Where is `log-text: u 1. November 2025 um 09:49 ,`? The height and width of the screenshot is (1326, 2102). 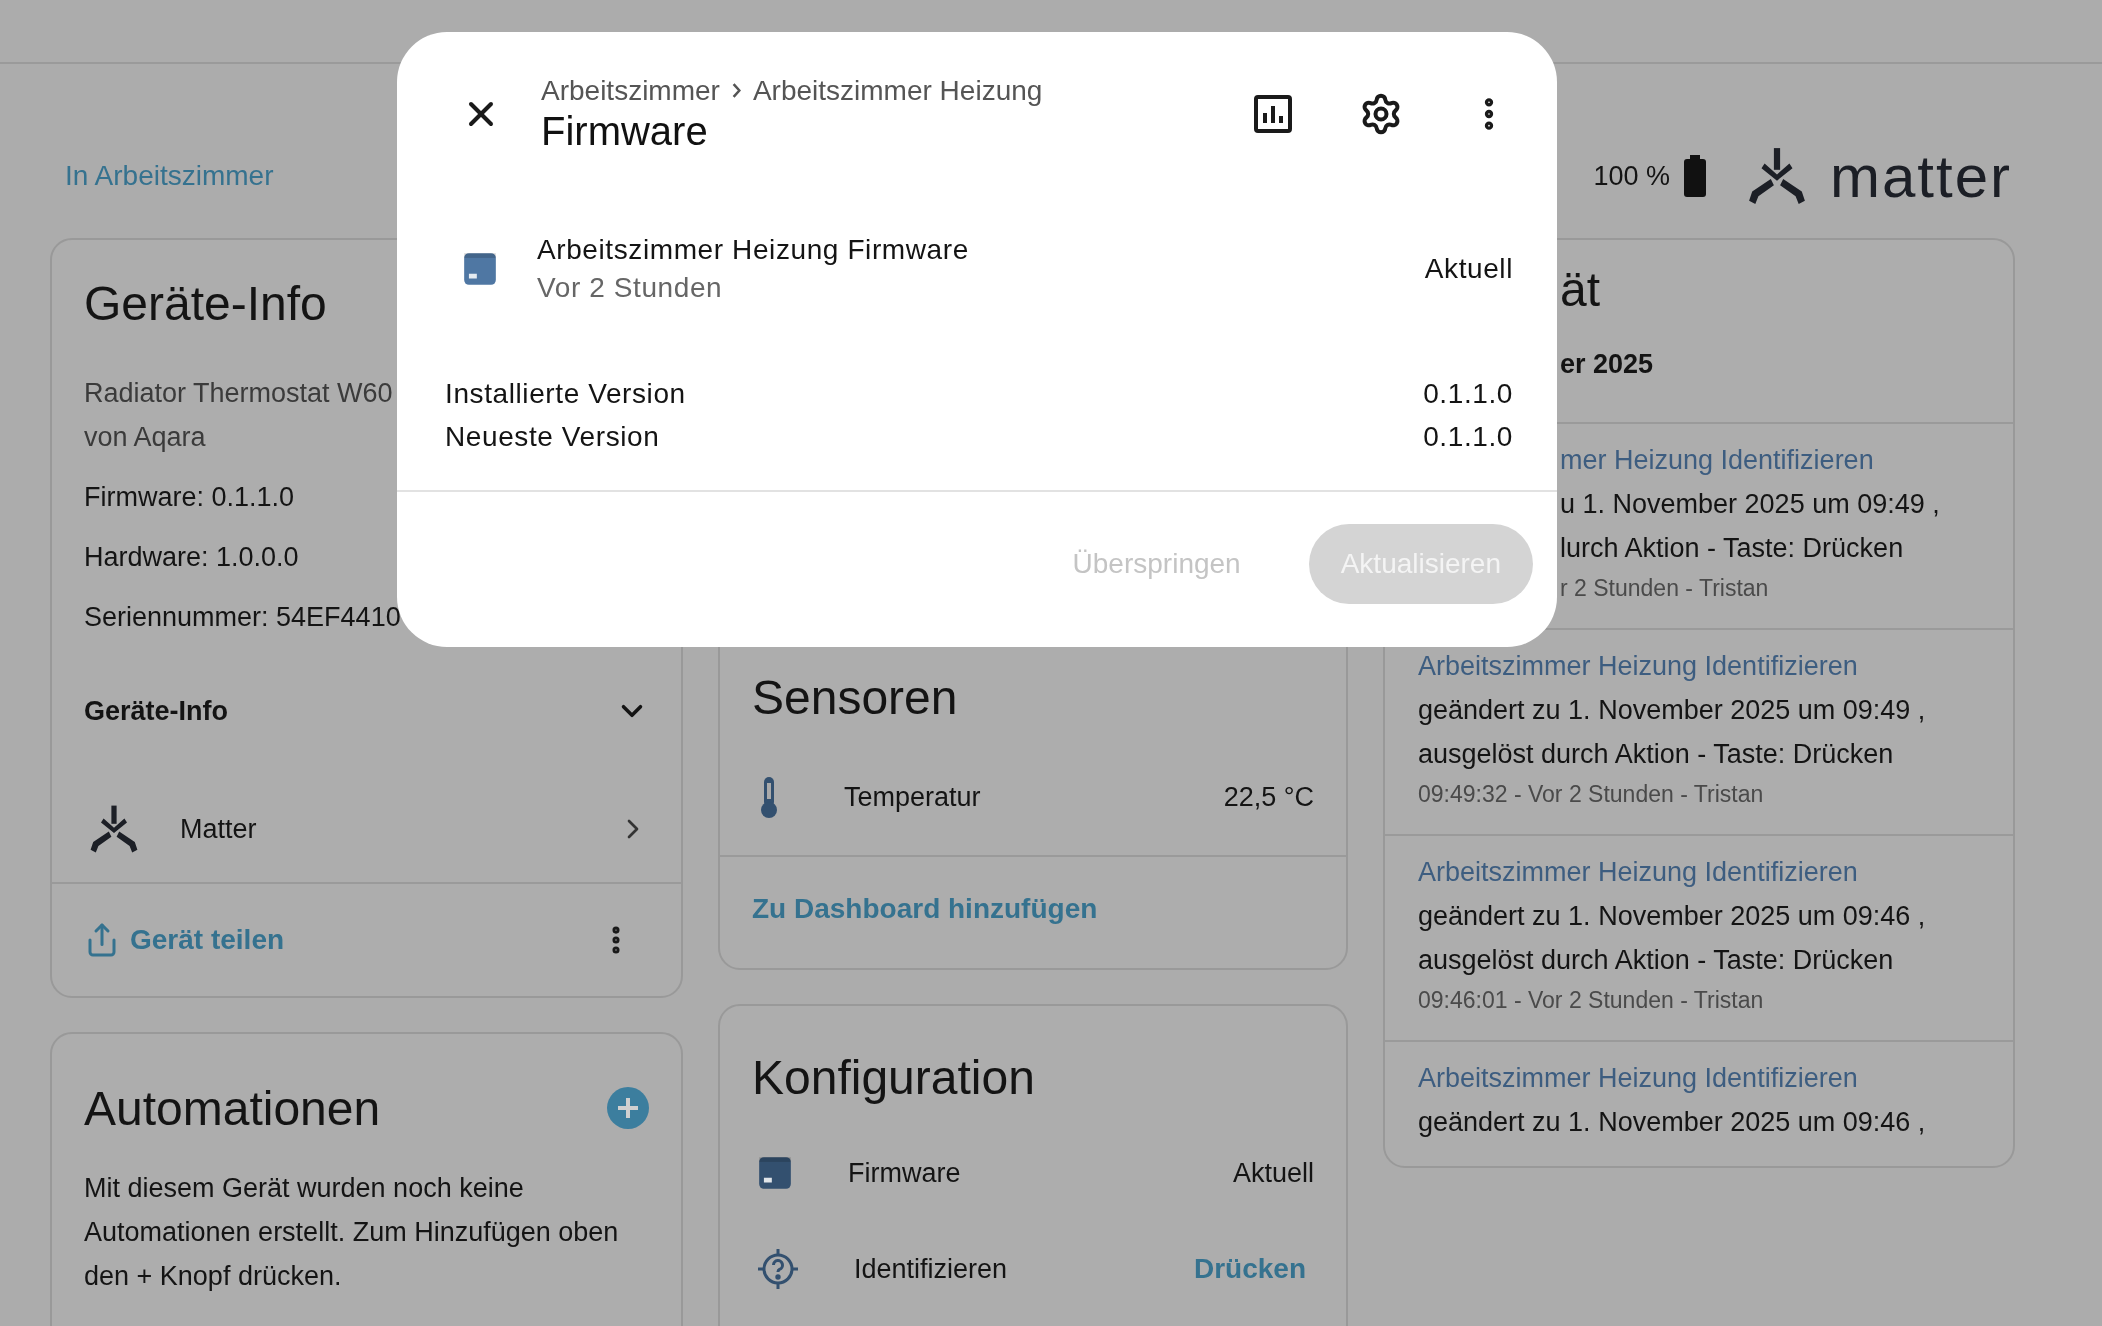
log-text: u 1. November 2025 um 09:49 , is located at coordinates (1750, 504).